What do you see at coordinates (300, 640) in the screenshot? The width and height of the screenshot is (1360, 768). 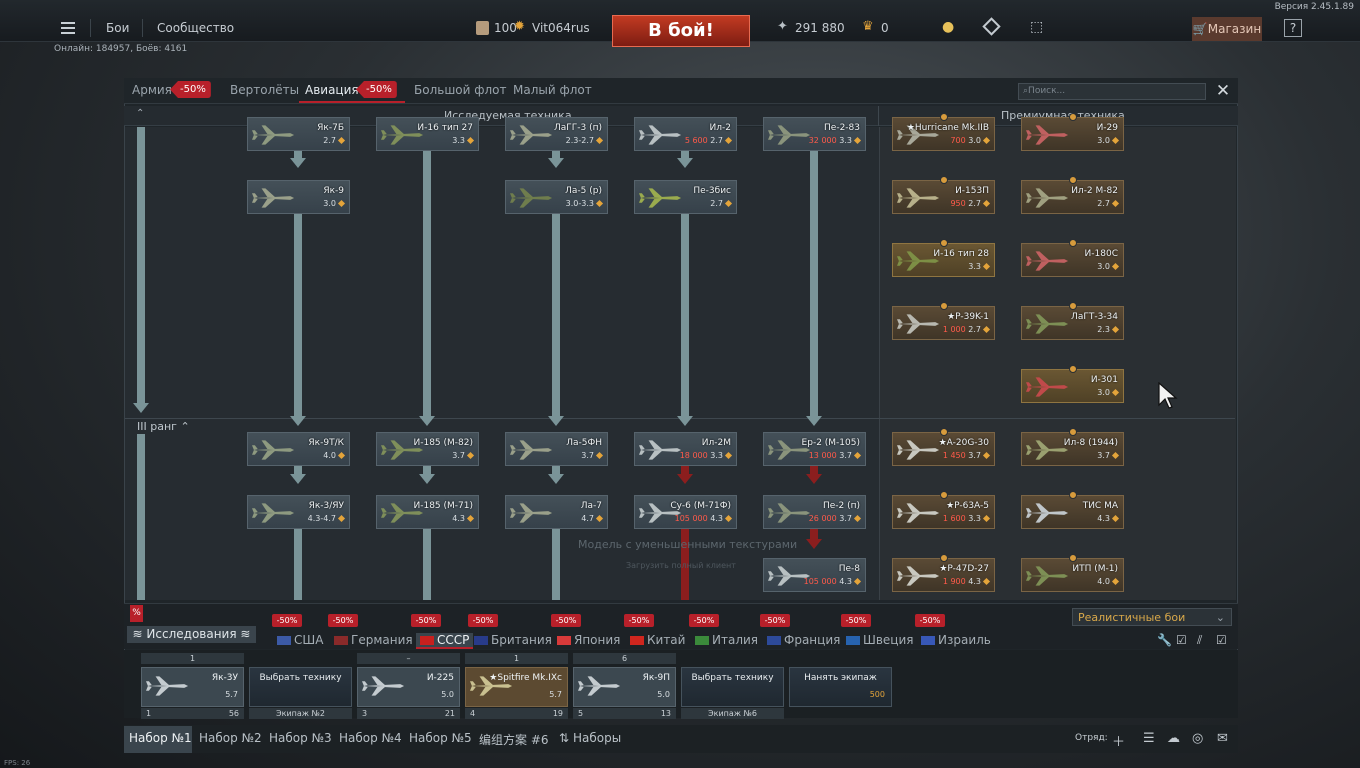 I see `tab-nation: США` at bounding box center [300, 640].